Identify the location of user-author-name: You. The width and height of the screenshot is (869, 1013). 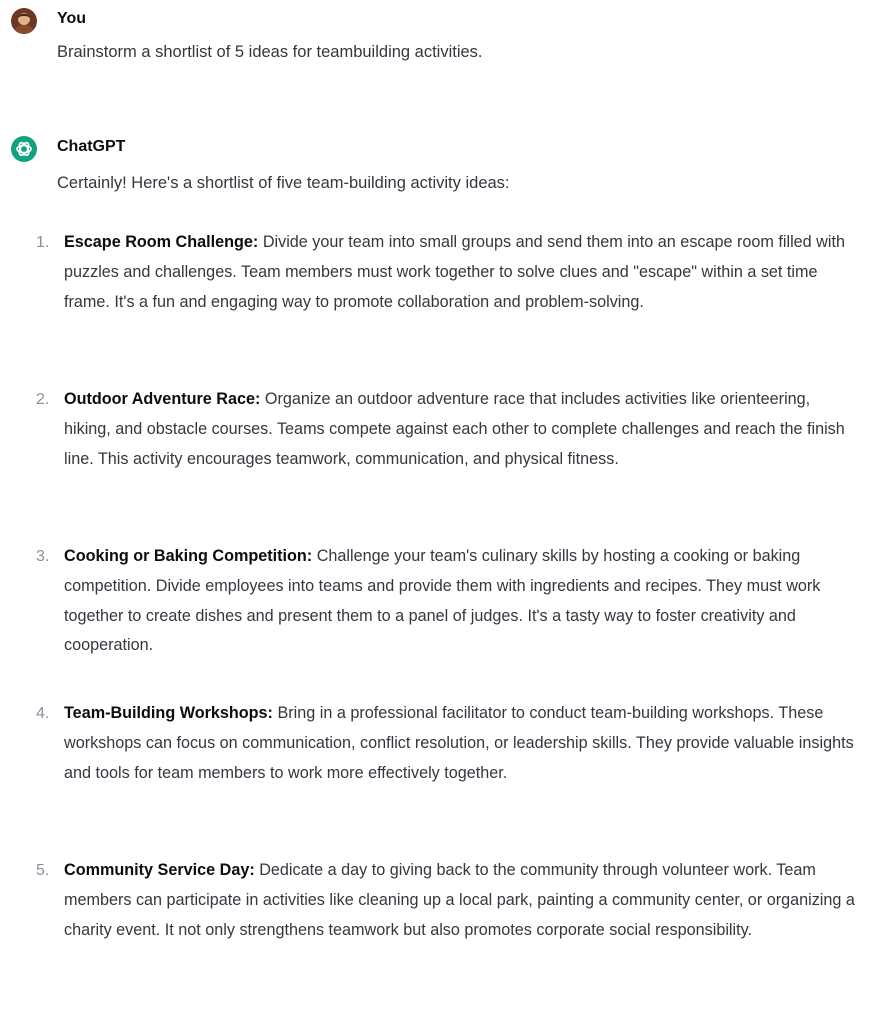
(72, 18).